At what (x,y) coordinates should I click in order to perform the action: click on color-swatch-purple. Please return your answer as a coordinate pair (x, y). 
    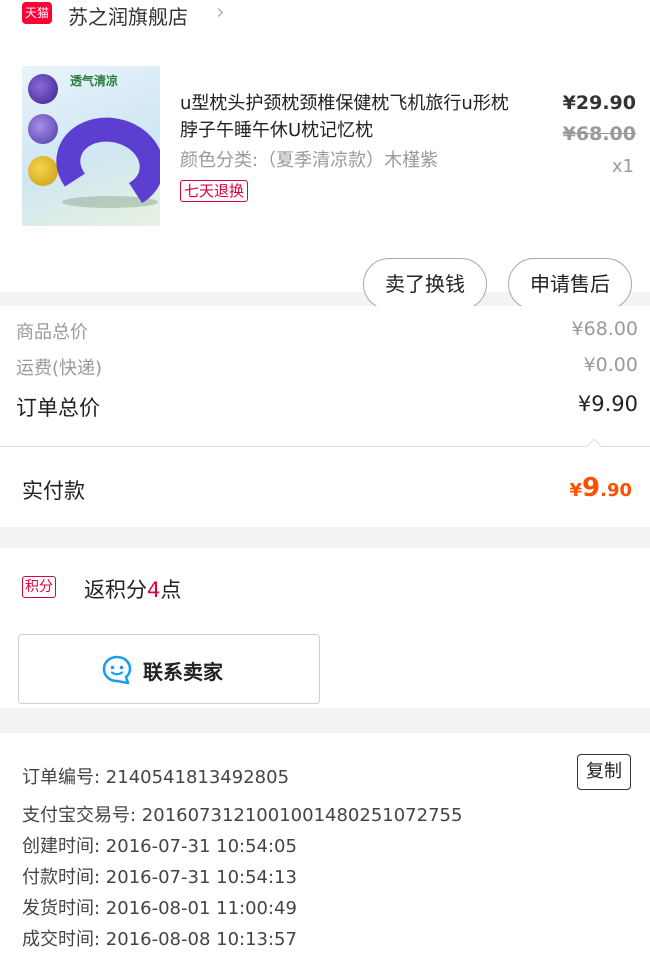
    Looking at the image, I should click on (43, 89).